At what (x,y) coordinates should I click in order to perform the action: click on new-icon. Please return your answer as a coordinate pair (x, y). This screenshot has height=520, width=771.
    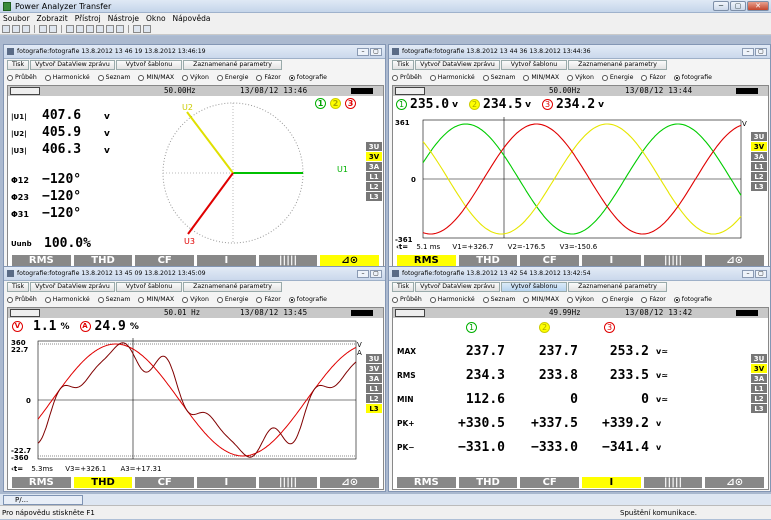
    Looking at the image, I should click on (6, 29).